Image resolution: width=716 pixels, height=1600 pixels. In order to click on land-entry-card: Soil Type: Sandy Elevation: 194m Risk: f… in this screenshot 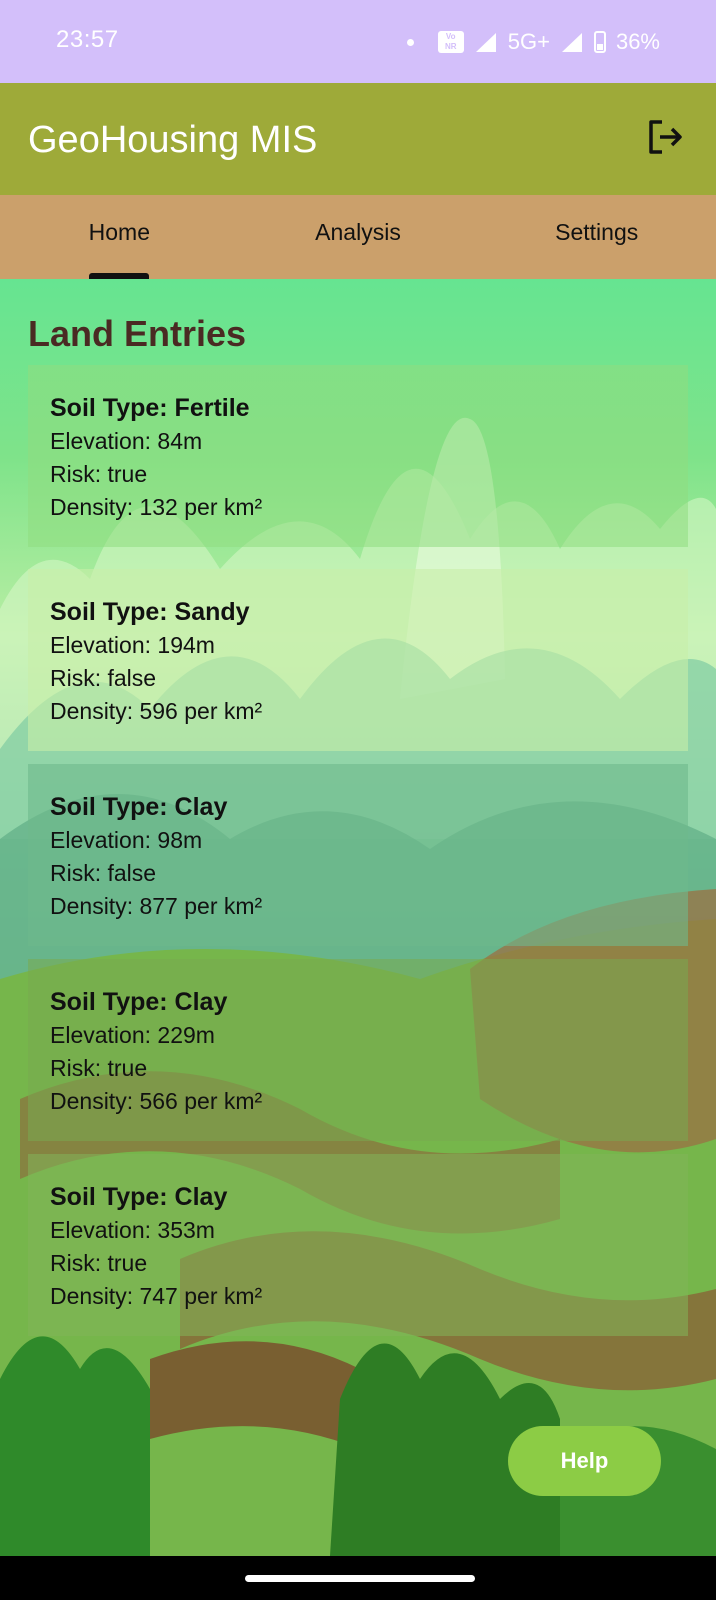, I will do `click(358, 660)`.